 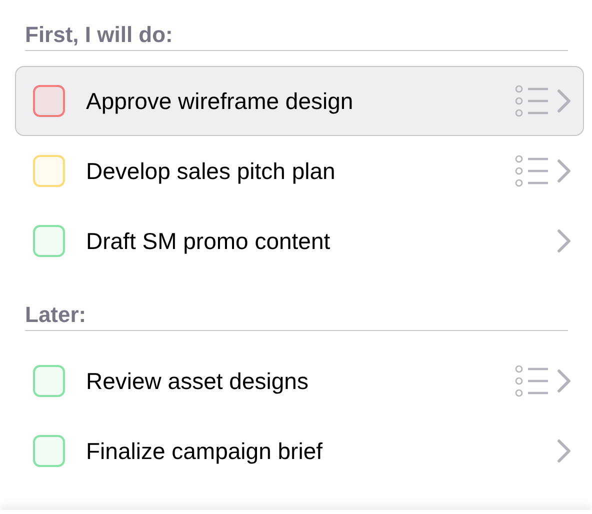 What do you see at coordinates (99, 34) in the screenshot?
I see `section-heading: First, I will do:` at bounding box center [99, 34].